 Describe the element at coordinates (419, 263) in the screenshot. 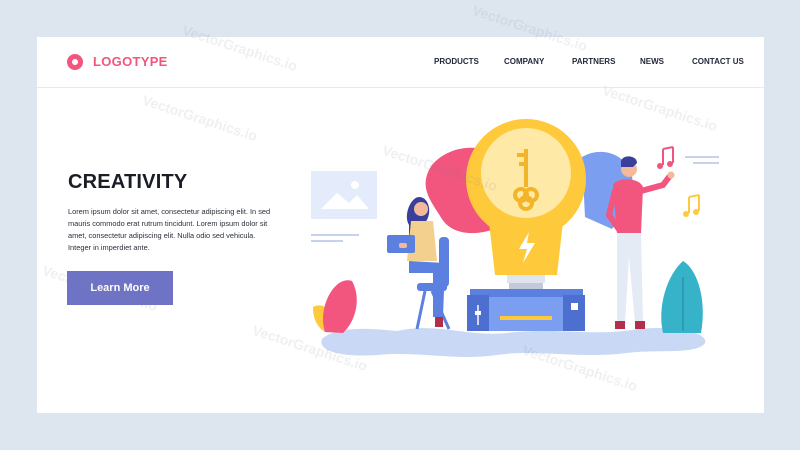

I see `seated-woman-figure` at that location.